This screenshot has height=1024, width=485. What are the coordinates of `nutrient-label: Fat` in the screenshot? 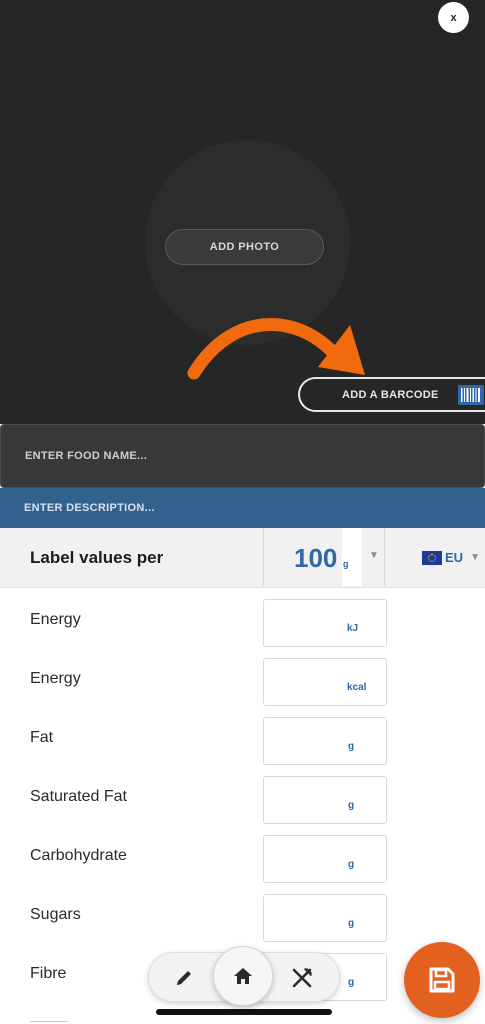 It's located at (42, 737).